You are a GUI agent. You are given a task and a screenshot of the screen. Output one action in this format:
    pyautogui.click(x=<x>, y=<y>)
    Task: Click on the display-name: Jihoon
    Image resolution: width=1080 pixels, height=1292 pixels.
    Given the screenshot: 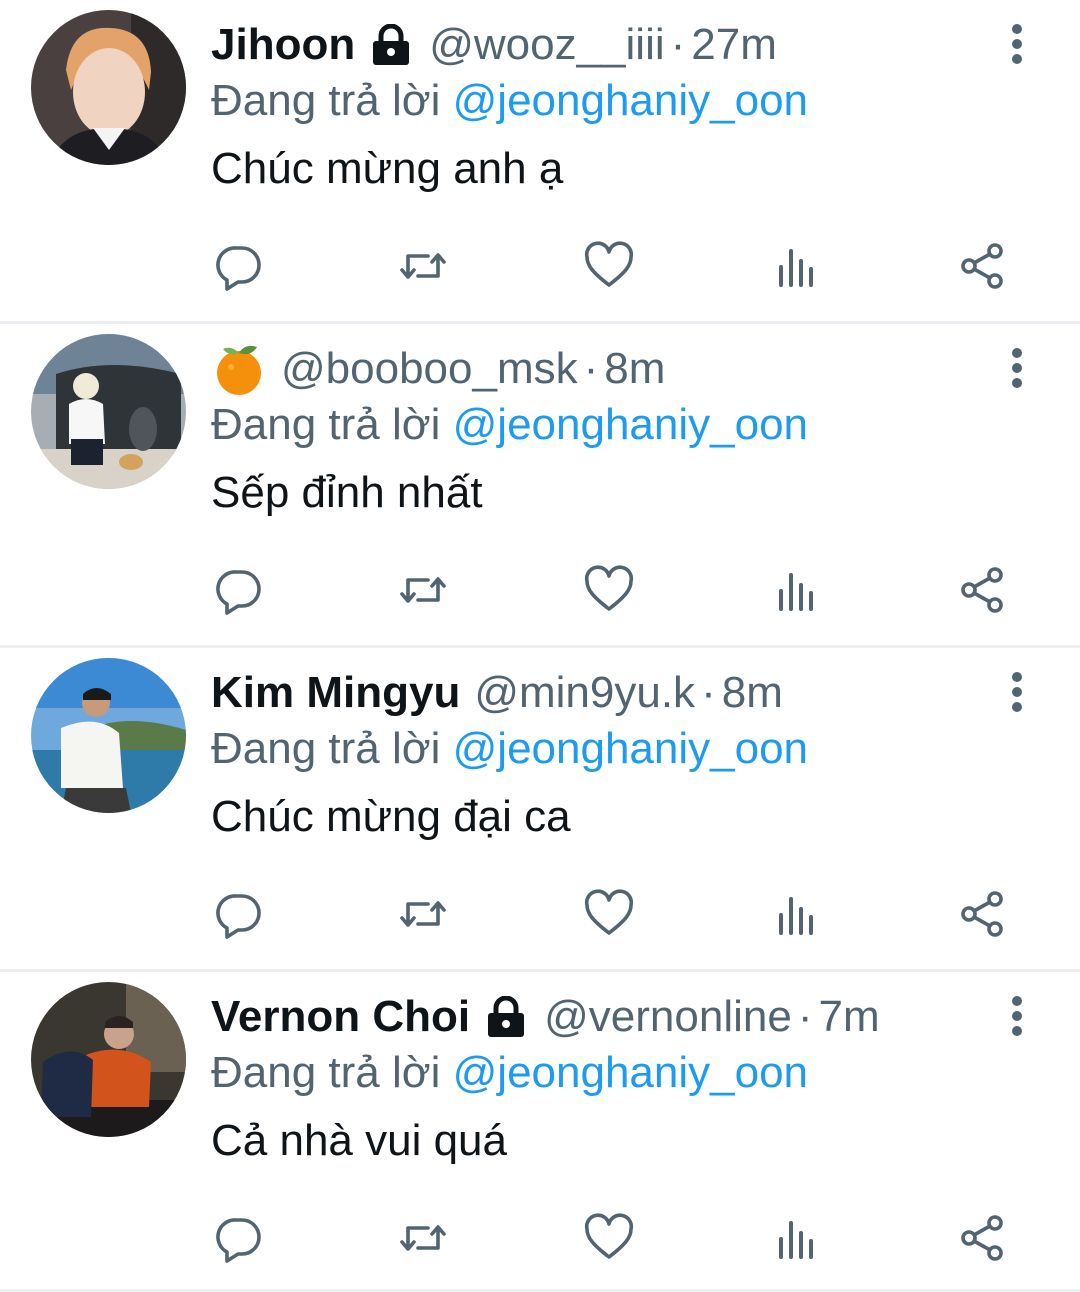 What is the action you would take?
    pyautogui.click(x=283, y=45)
    